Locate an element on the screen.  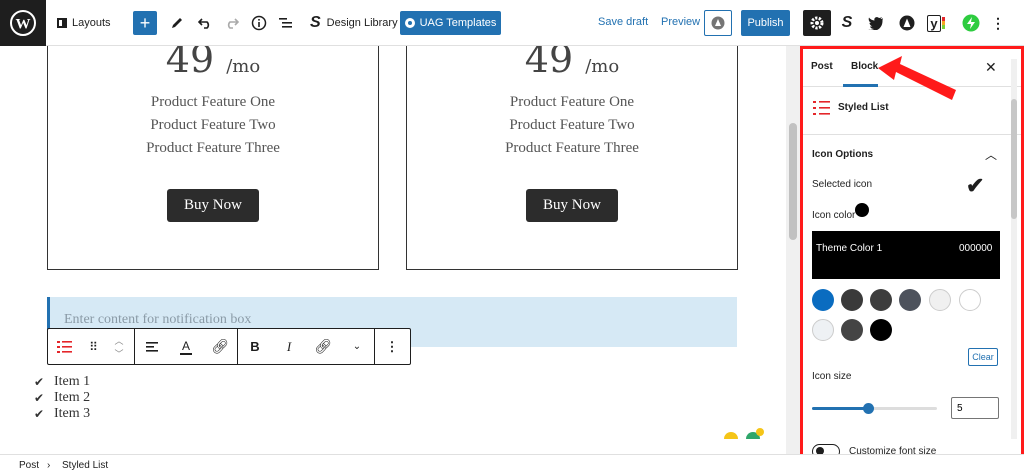
icon-color-label: Icon color is located at coordinates (834, 215).